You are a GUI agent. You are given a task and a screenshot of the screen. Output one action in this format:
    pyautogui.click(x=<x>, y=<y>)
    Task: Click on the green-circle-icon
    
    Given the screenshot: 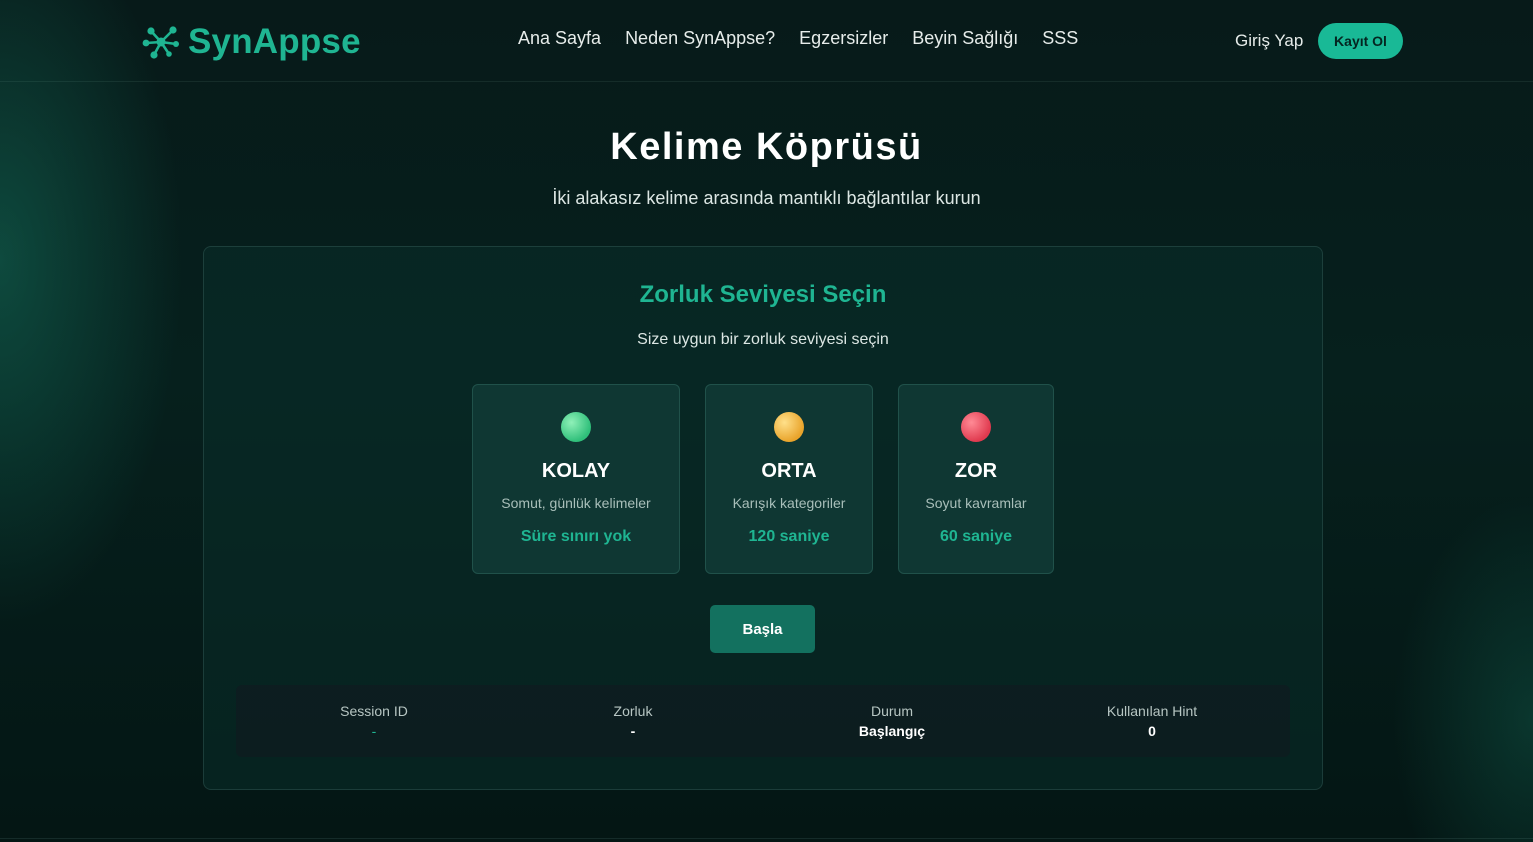 What is the action you would take?
    pyautogui.click(x=576, y=427)
    